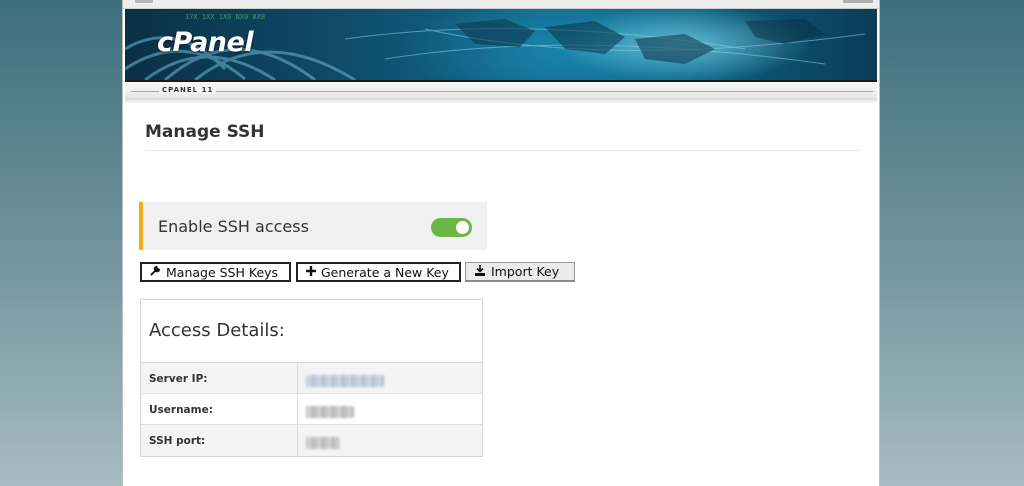 The image size is (1024, 486). I want to click on version-bar-shadow, so click(501, 101).